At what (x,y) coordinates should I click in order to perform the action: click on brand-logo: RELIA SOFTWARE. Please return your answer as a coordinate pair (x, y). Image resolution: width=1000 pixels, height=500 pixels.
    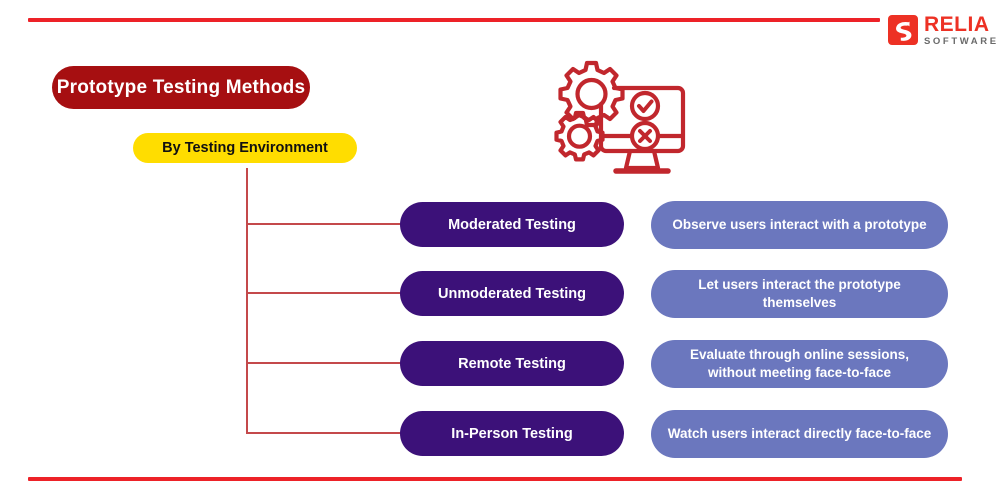
    Looking at the image, I should click on (943, 30).